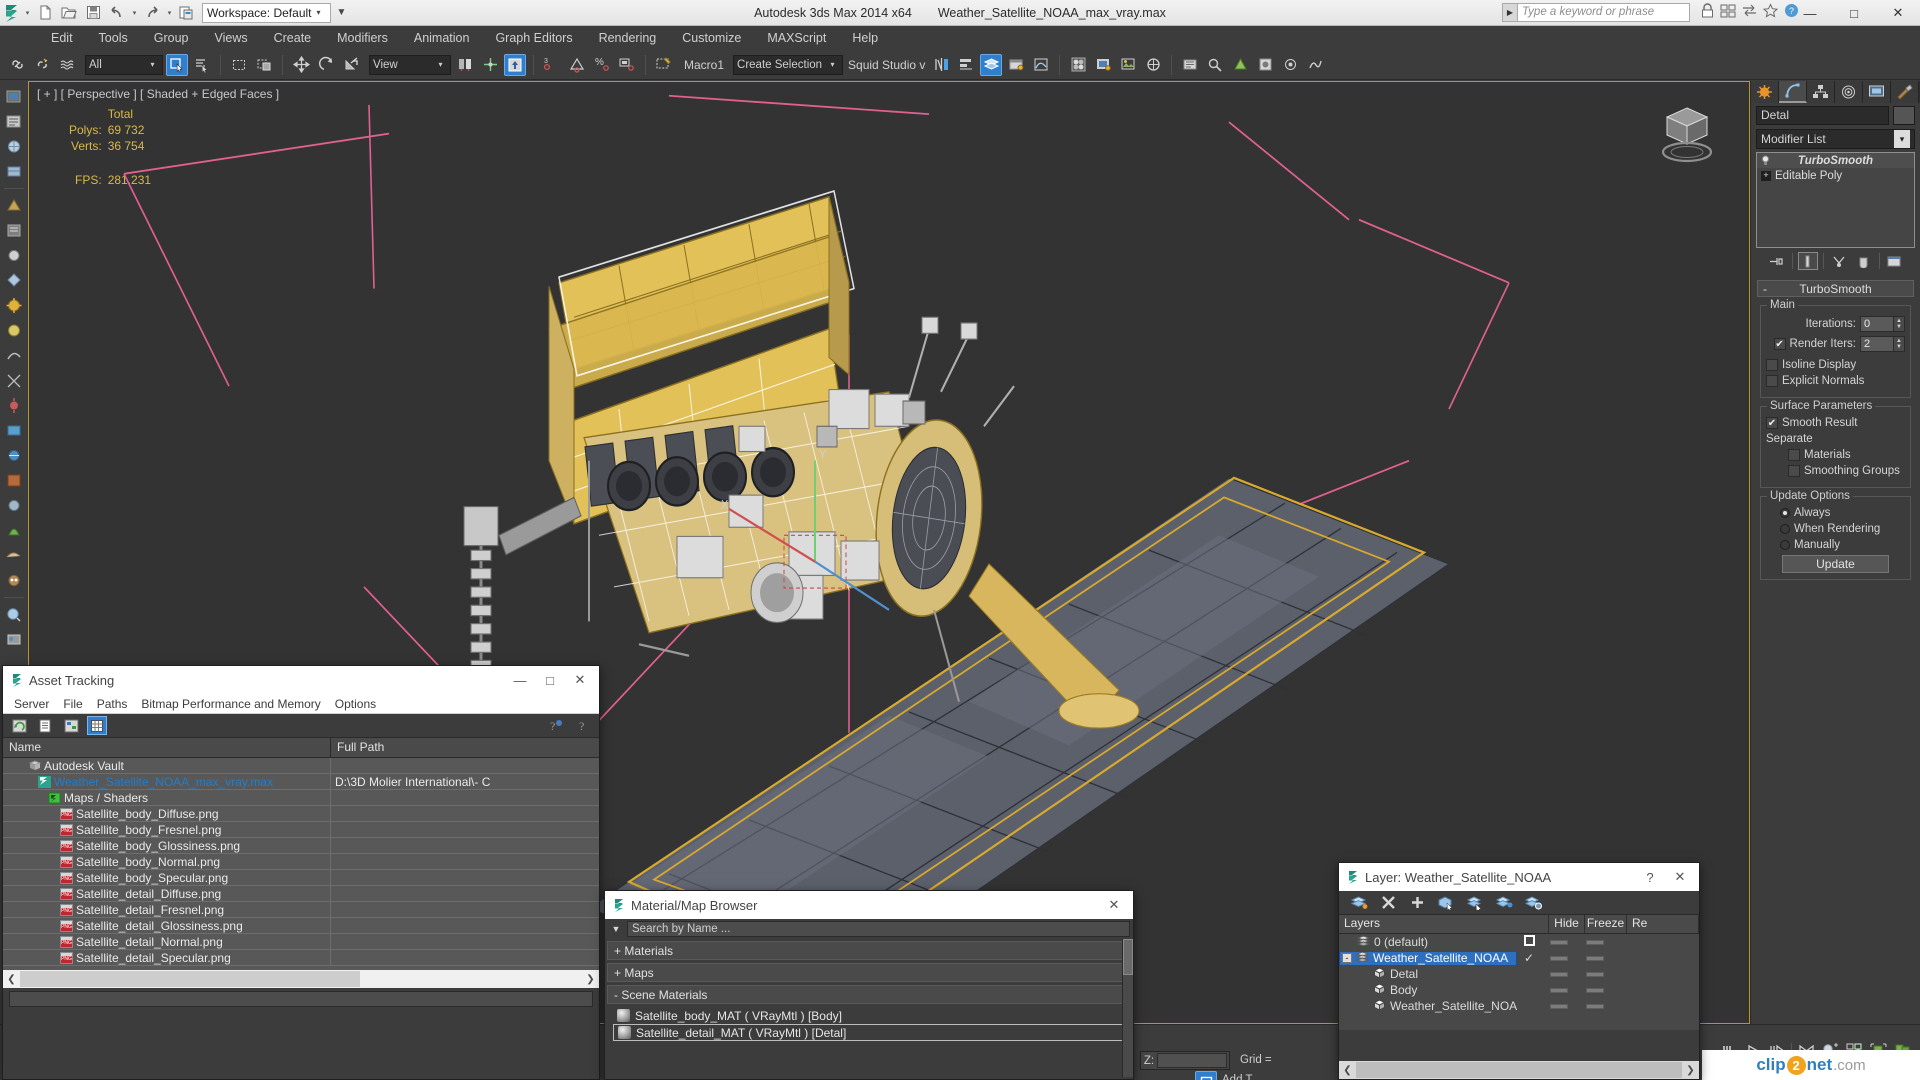  What do you see at coordinates (1192, 1060) in the screenshot?
I see `z-value` at bounding box center [1192, 1060].